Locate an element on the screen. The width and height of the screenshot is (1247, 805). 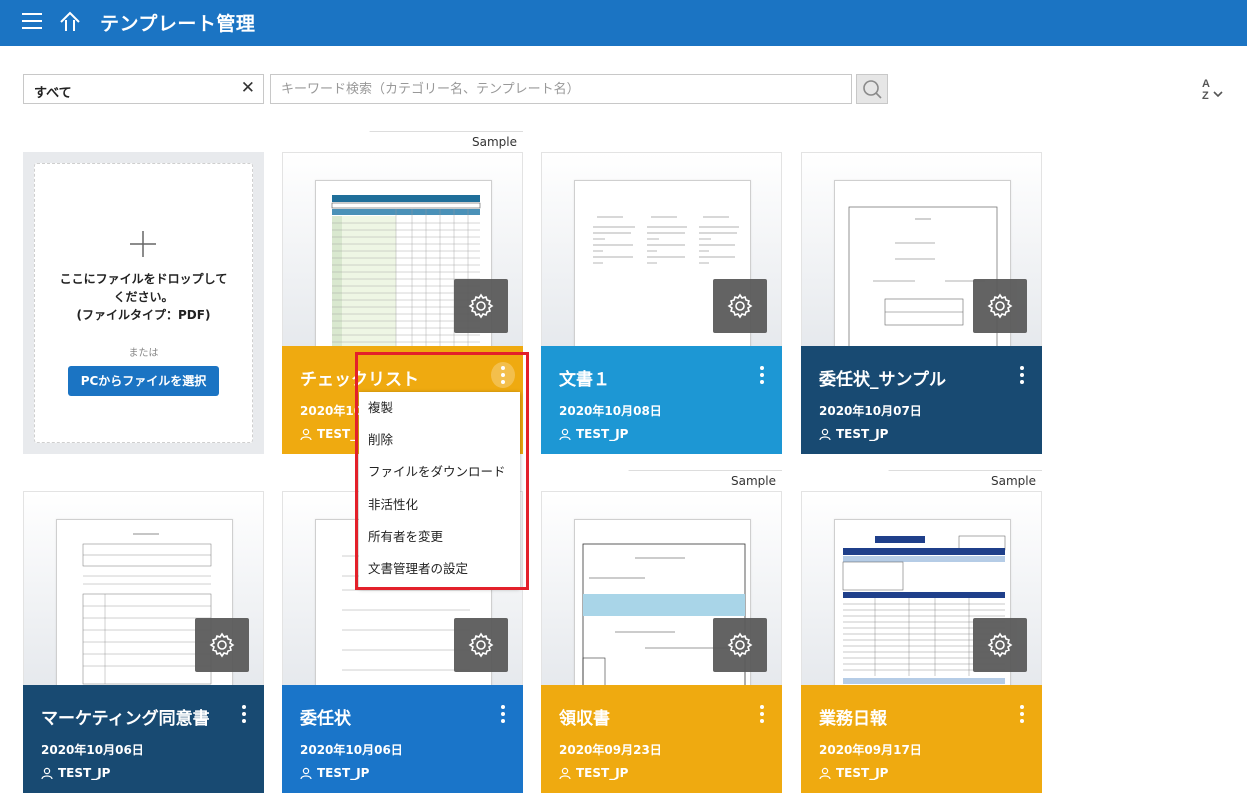
template-card: マーケティング同意書 2020年10月06日 TEST_JP is located at coordinates (143, 642).